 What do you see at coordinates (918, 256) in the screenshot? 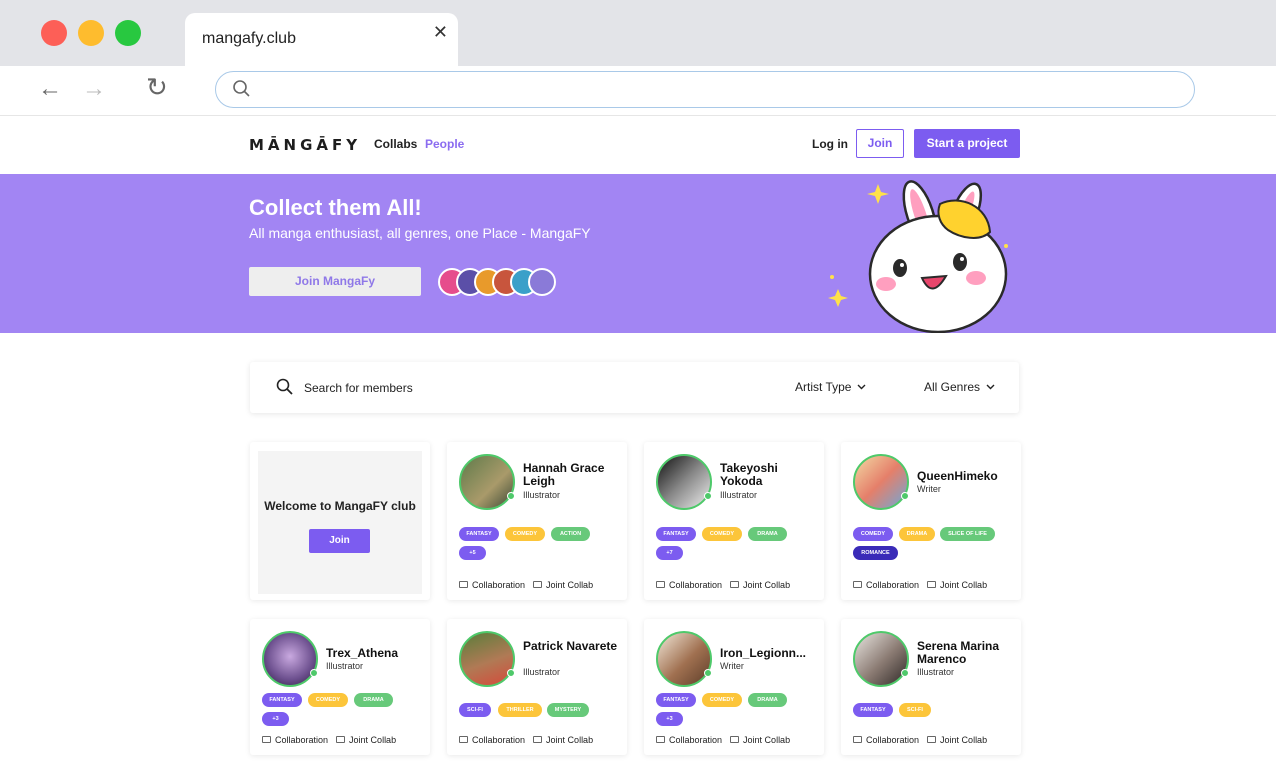
I see `bunny-mascot-illustration` at bounding box center [918, 256].